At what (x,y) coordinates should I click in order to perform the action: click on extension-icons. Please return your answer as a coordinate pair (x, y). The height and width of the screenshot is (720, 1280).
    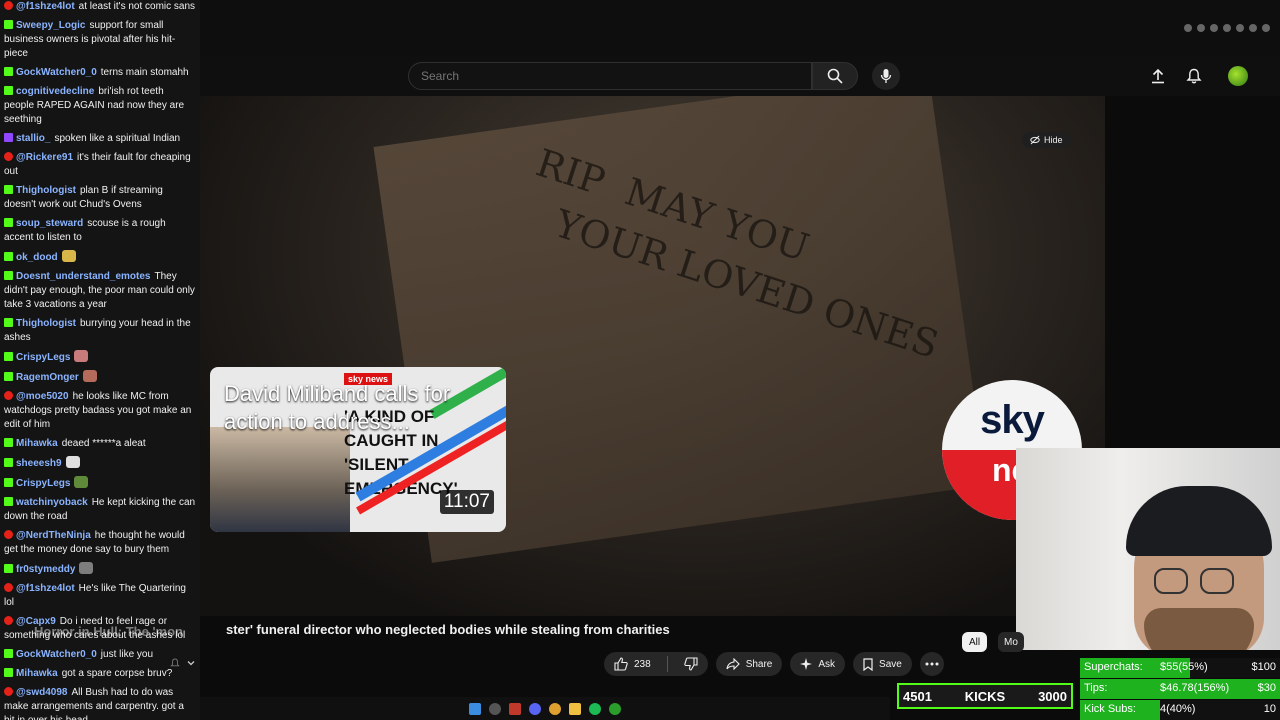
    Looking at the image, I should click on (1227, 28).